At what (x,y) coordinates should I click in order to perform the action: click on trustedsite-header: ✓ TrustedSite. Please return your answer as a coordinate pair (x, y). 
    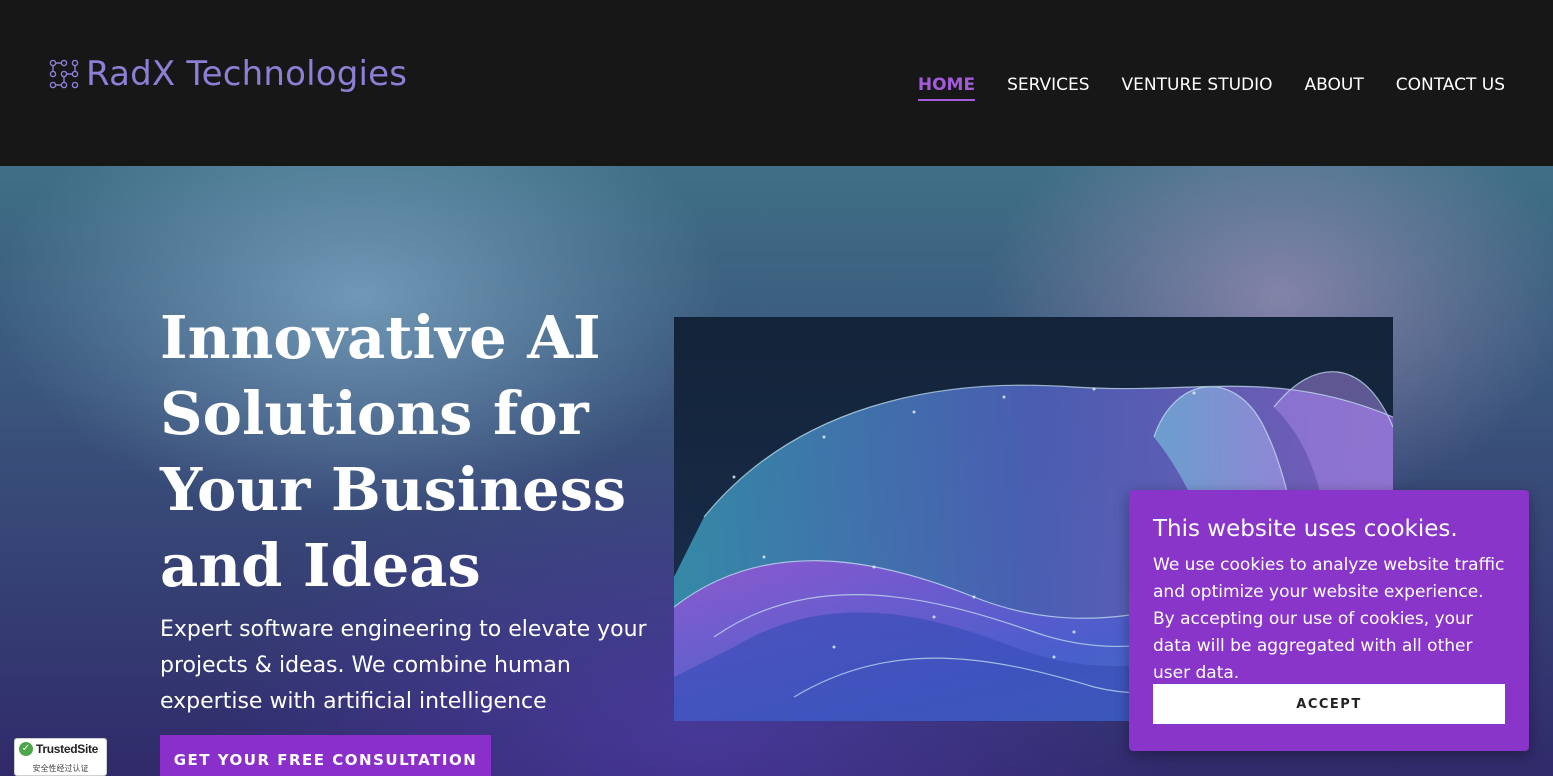
    Looking at the image, I should click on (58, 749).